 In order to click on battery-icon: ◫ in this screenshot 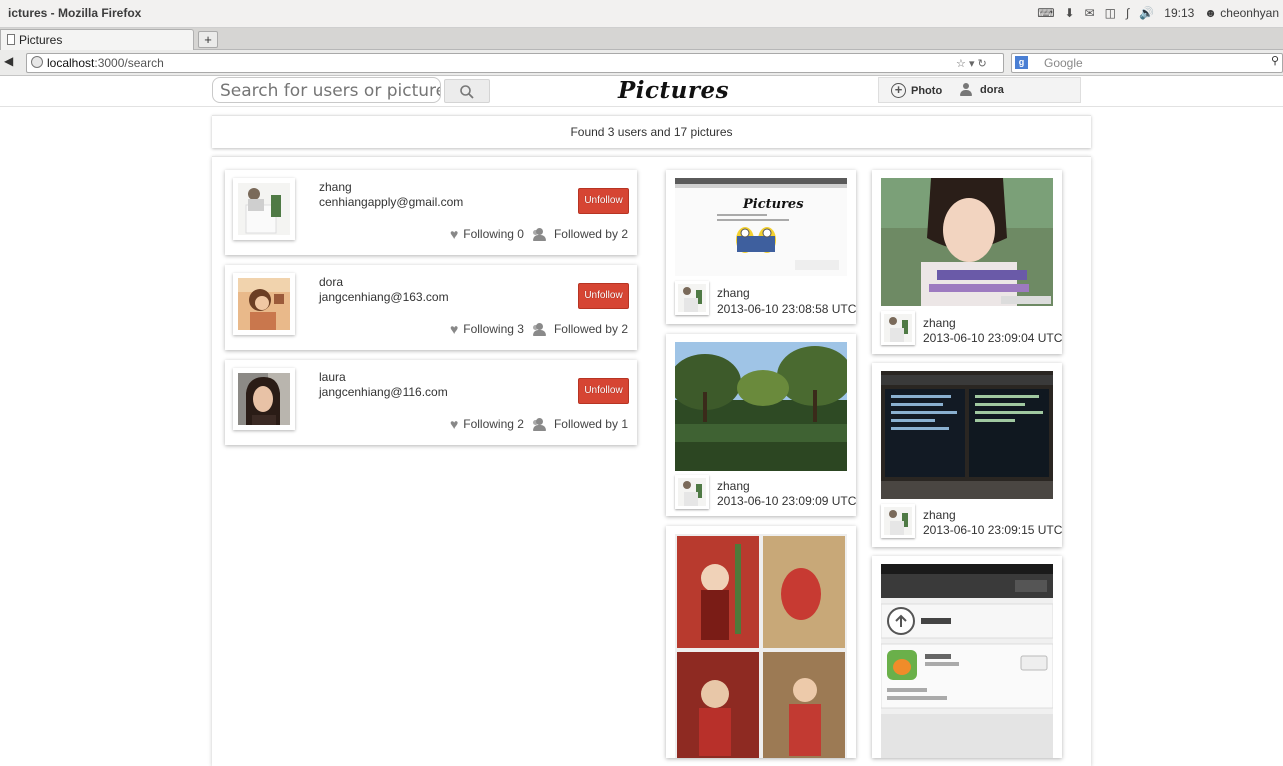, I will do `click(1110, 13)`.